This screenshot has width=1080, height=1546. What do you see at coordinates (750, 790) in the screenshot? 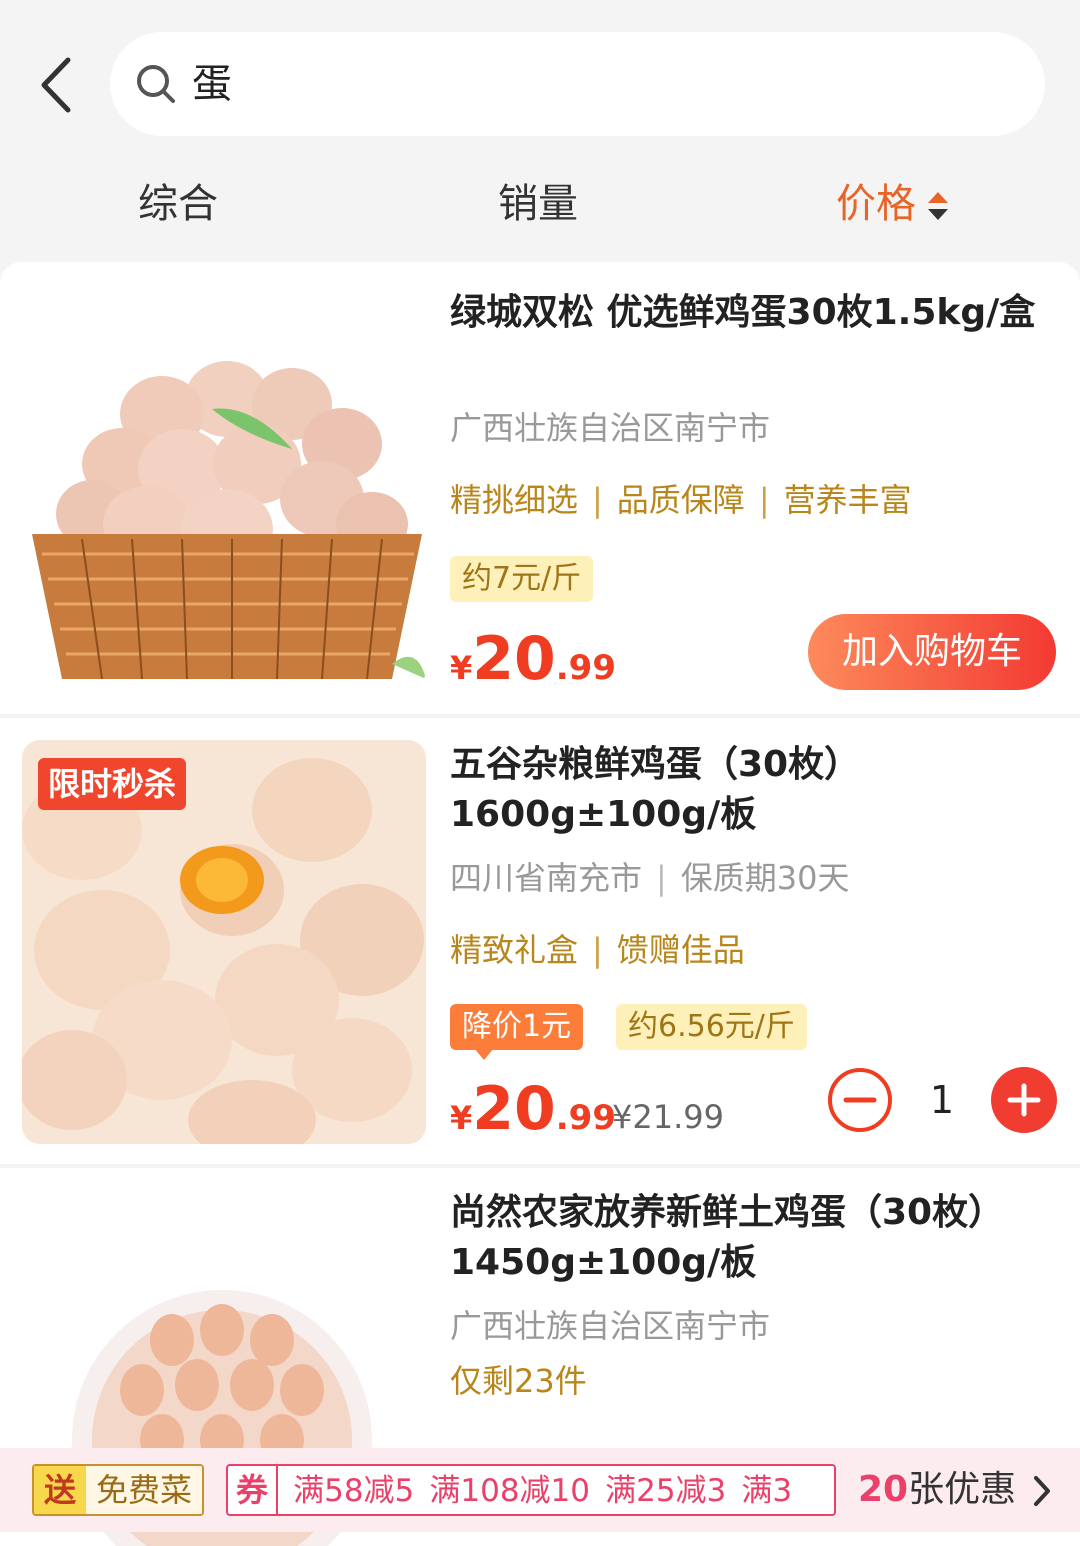
I see `product-title: 五谷杂粮鲜鸡蛋（30枚）1600g±100g/板` at bounding box center [750, 790].